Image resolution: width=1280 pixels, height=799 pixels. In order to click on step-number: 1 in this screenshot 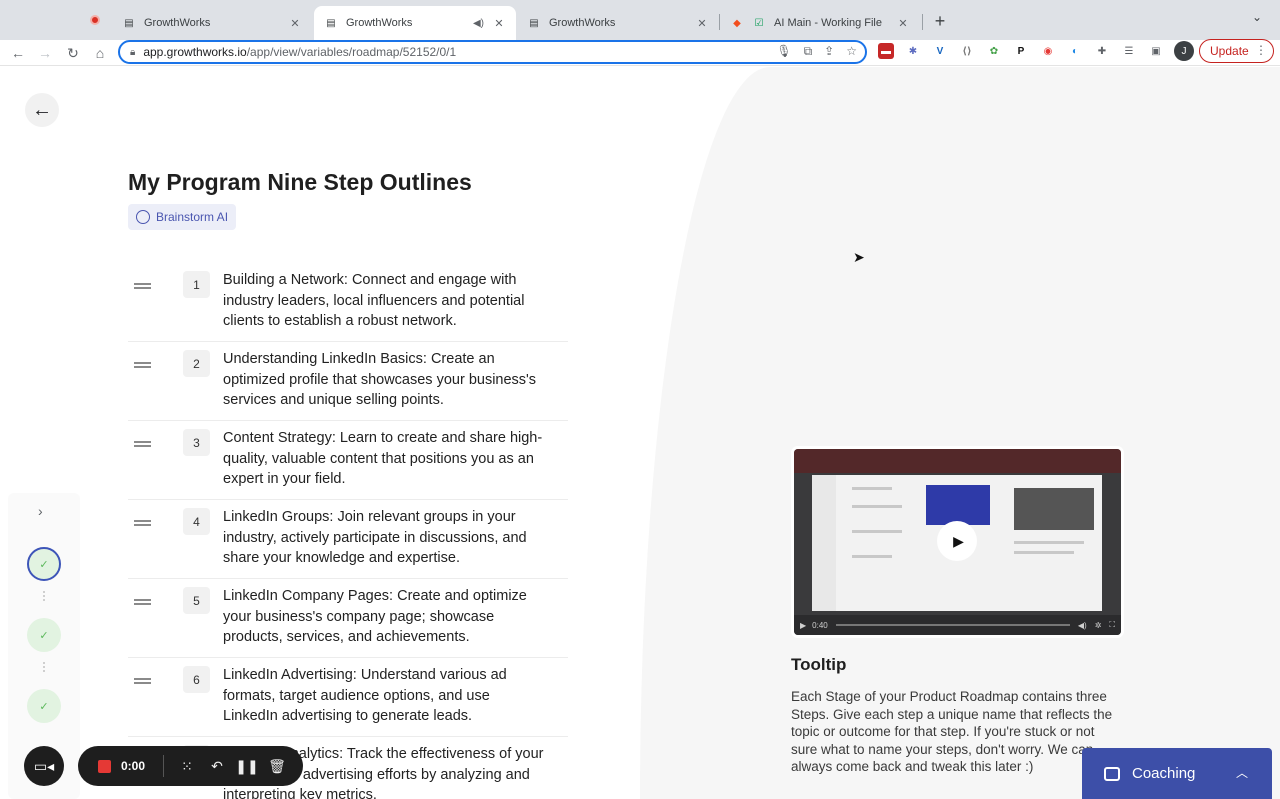, I will do `click(196, 284)`.